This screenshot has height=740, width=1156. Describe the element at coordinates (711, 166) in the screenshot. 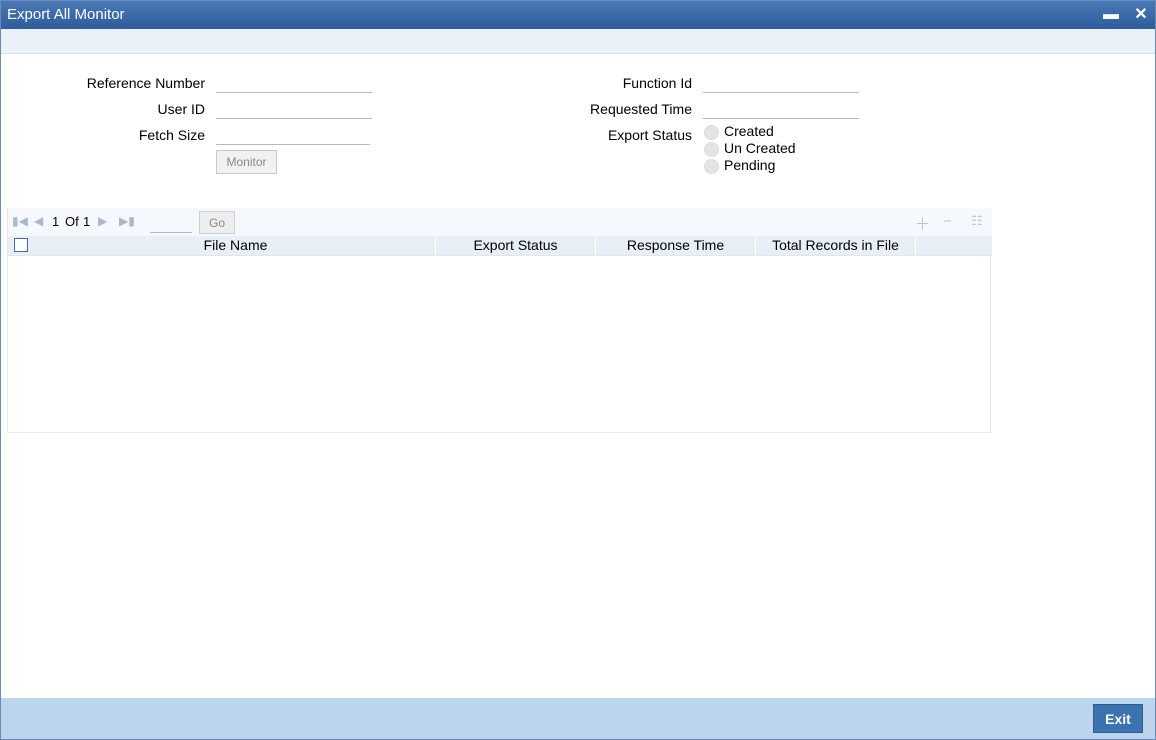

I see `radio-pending` at that location.